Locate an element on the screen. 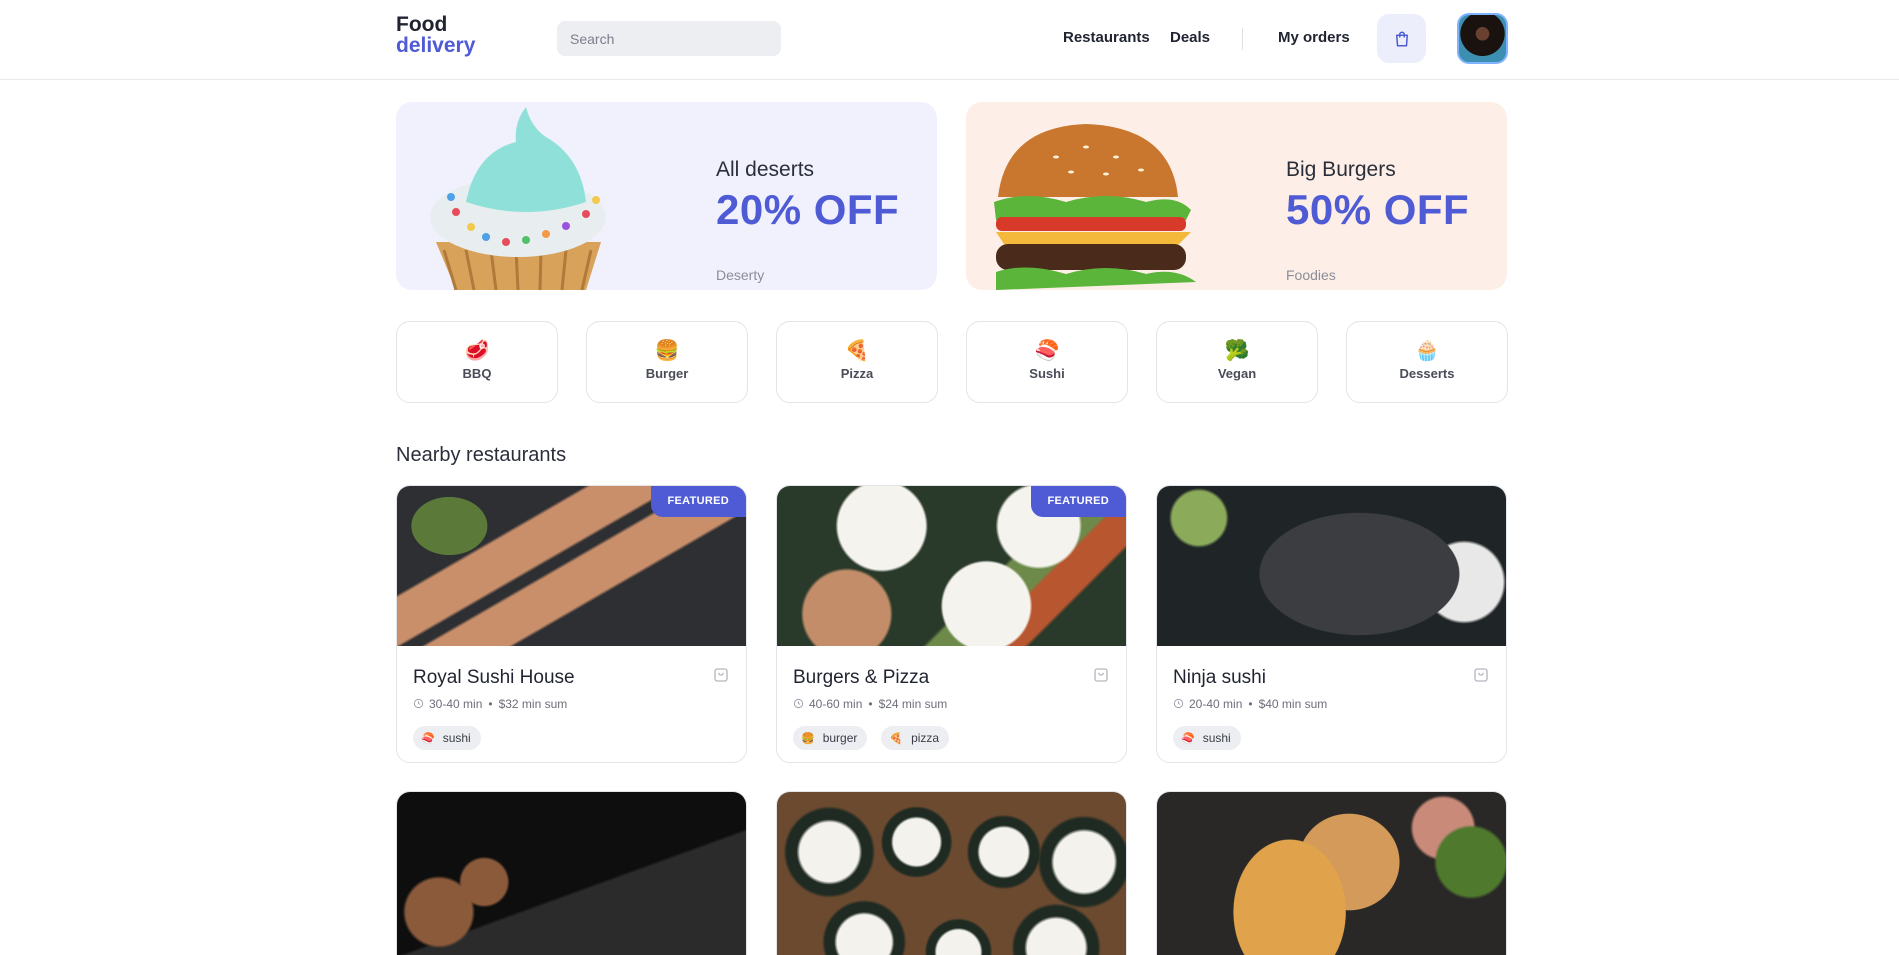 The image size is (1899, 955). cupcake-icon: 🧁 is located at coordinates (1427, 351).